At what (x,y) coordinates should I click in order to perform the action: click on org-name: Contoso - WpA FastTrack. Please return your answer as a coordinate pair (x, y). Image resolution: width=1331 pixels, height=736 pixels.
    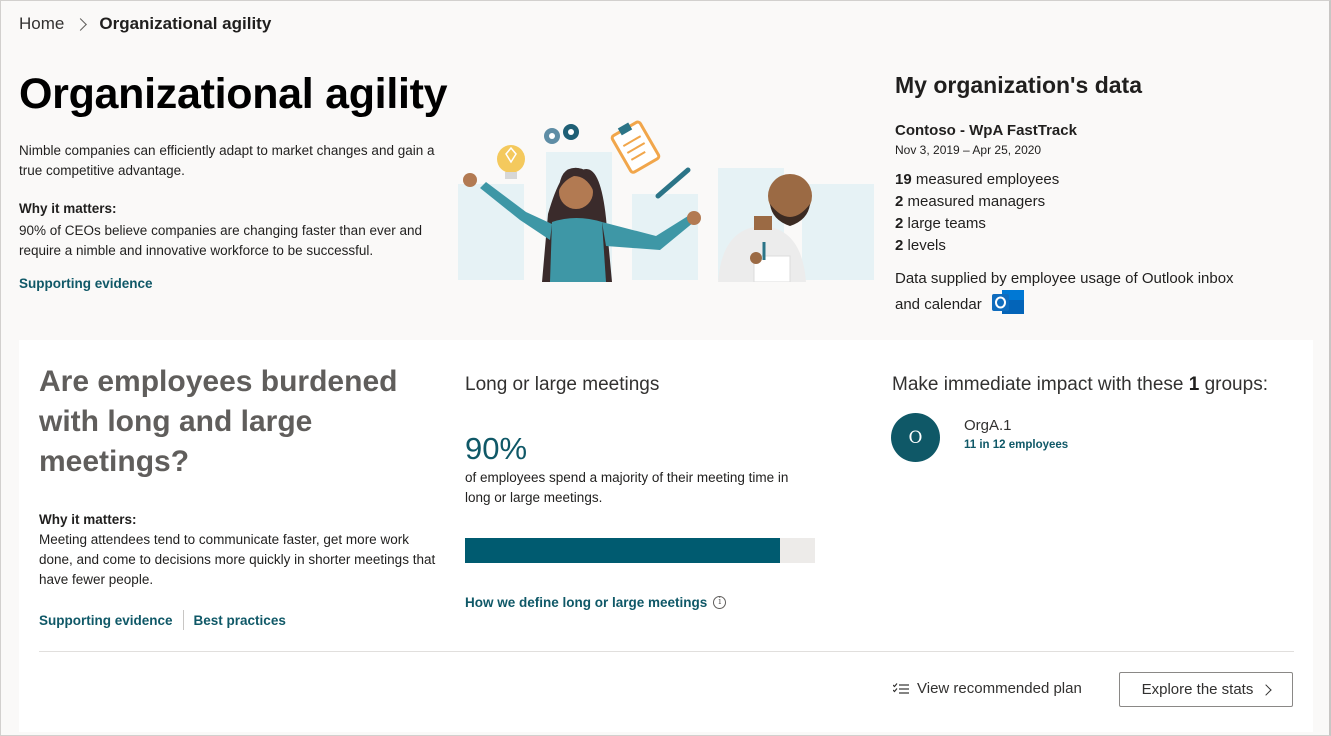
    Looking at the image, I should click on (986, 130).